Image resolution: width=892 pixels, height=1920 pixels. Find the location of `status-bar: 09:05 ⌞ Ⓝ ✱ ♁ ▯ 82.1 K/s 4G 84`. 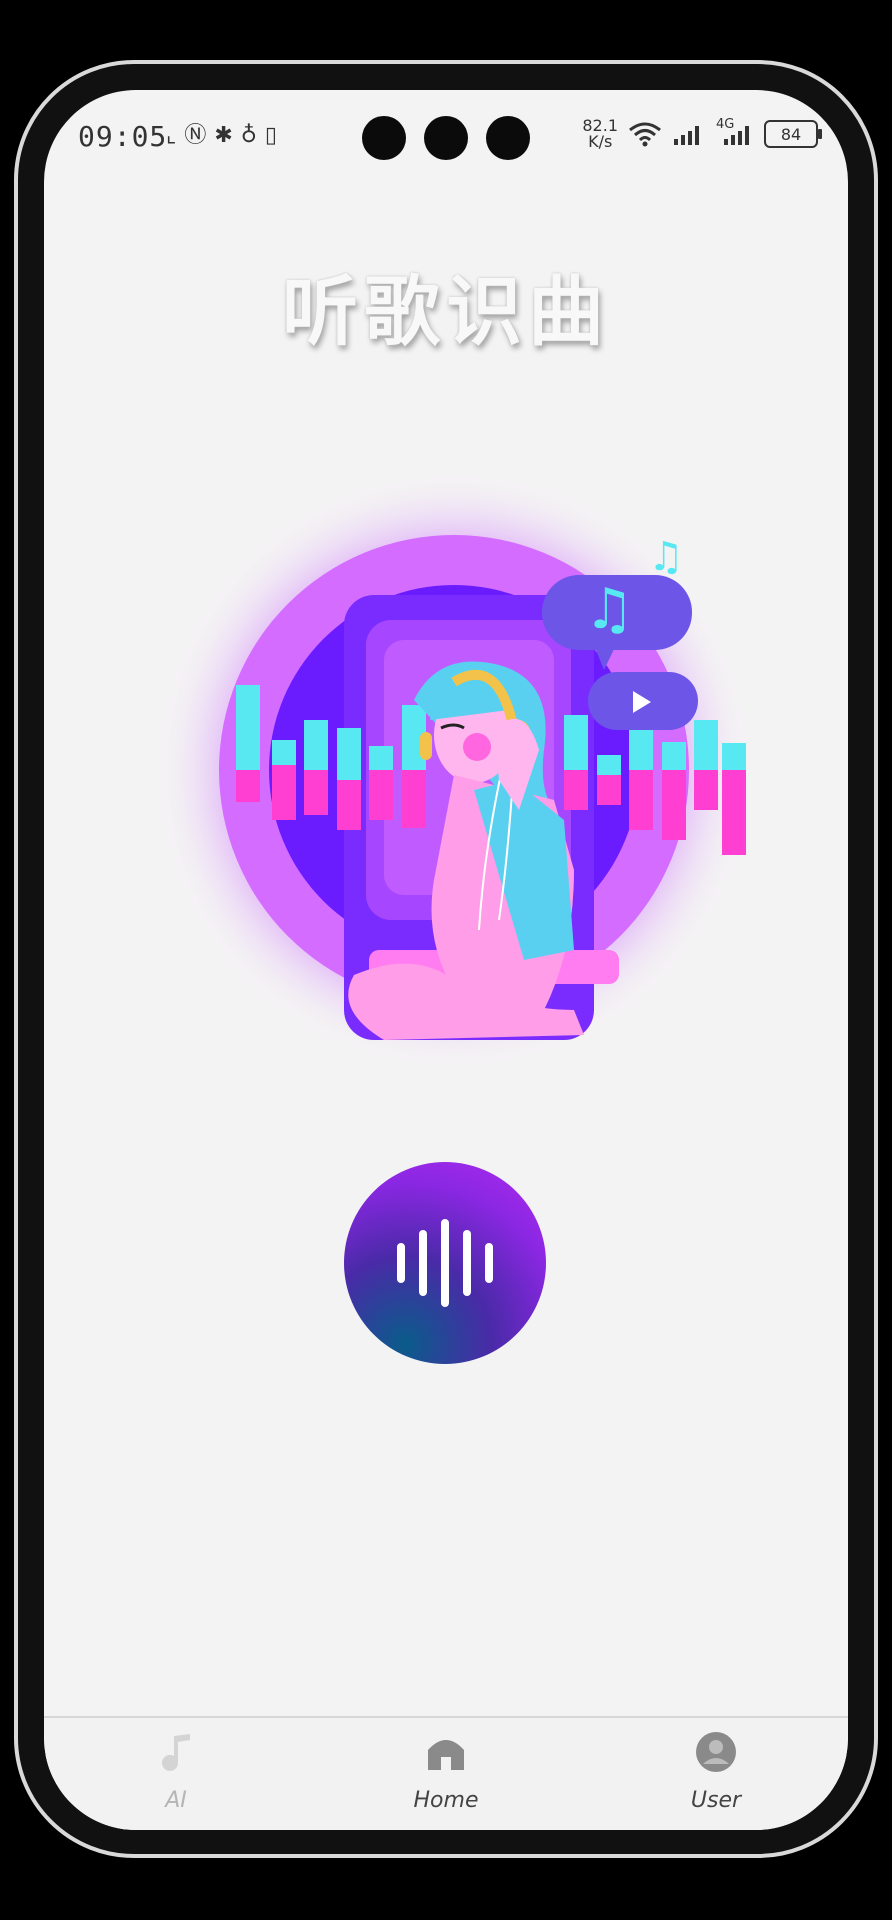

status-bar: 09:05 ⌞ Ⓝ ✱ ♁ ▯ 82.1 K/s 4G 84 is located at coordinates (446, 140).